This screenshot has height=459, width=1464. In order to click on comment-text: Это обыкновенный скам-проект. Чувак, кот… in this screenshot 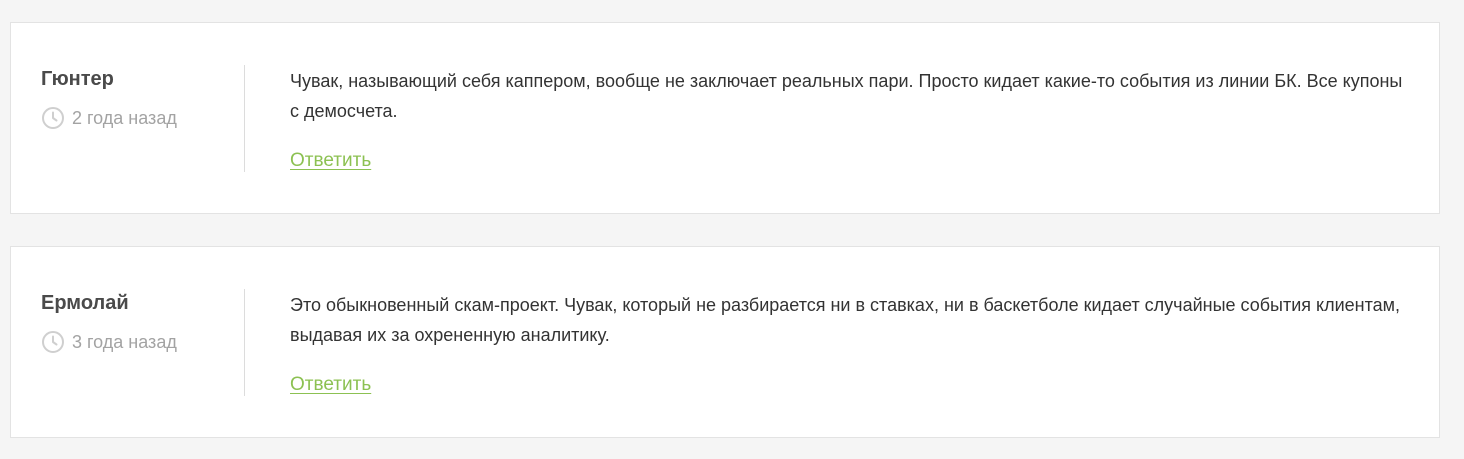, I will do `click(845, 320)`.